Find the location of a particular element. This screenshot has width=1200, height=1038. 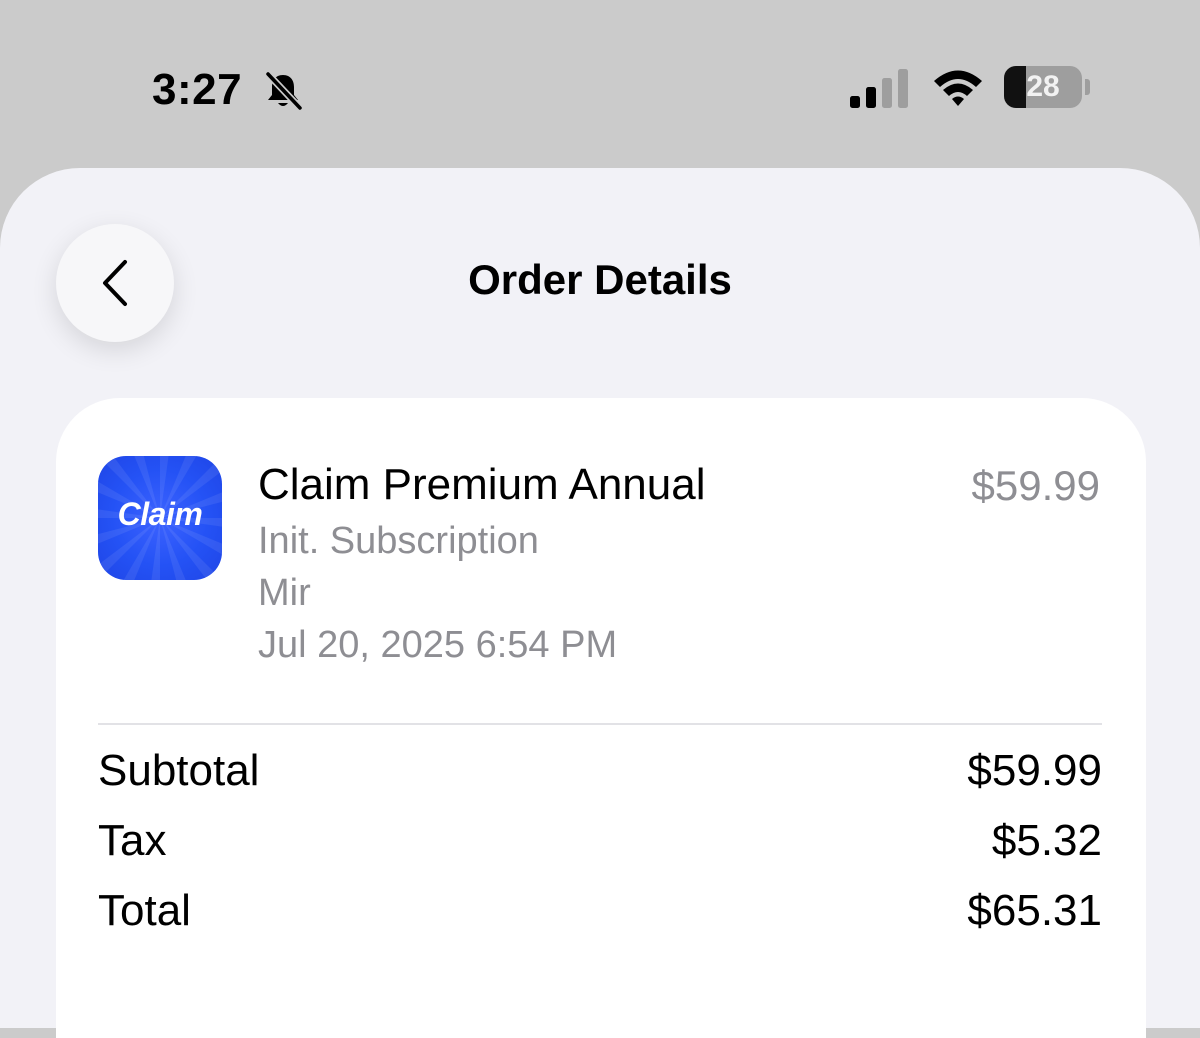

summary-value: $5.32 is located at coordinates (1046, 840).